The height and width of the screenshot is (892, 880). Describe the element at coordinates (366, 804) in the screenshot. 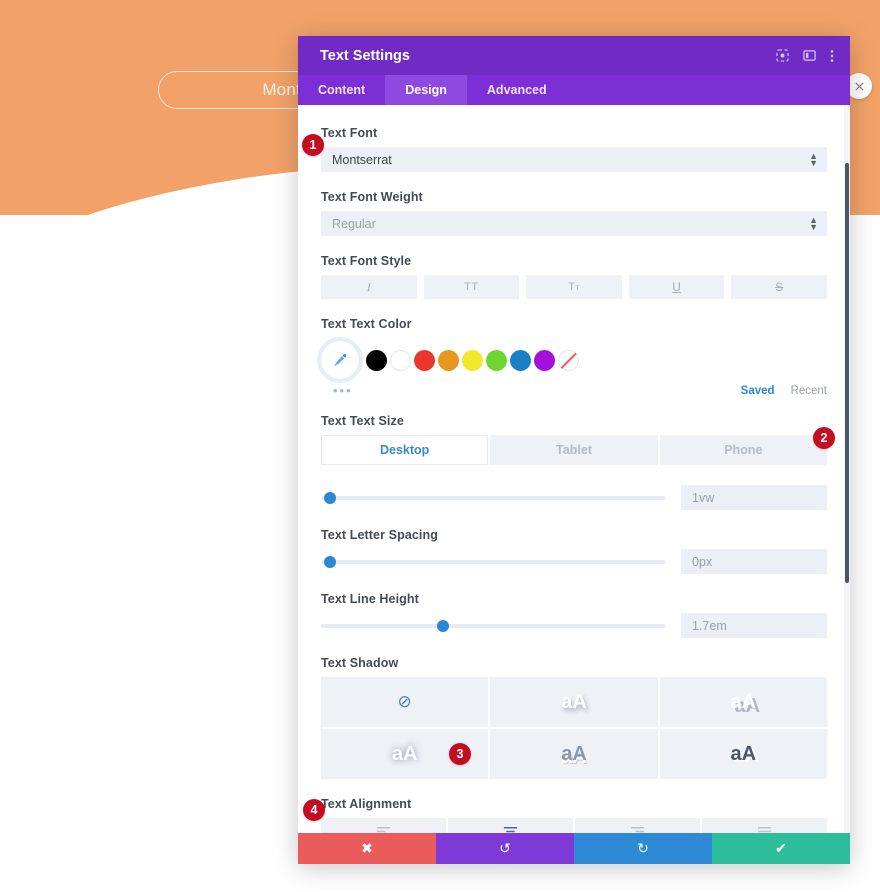

I see `text-alignment-label: Text Alignment` at that location.